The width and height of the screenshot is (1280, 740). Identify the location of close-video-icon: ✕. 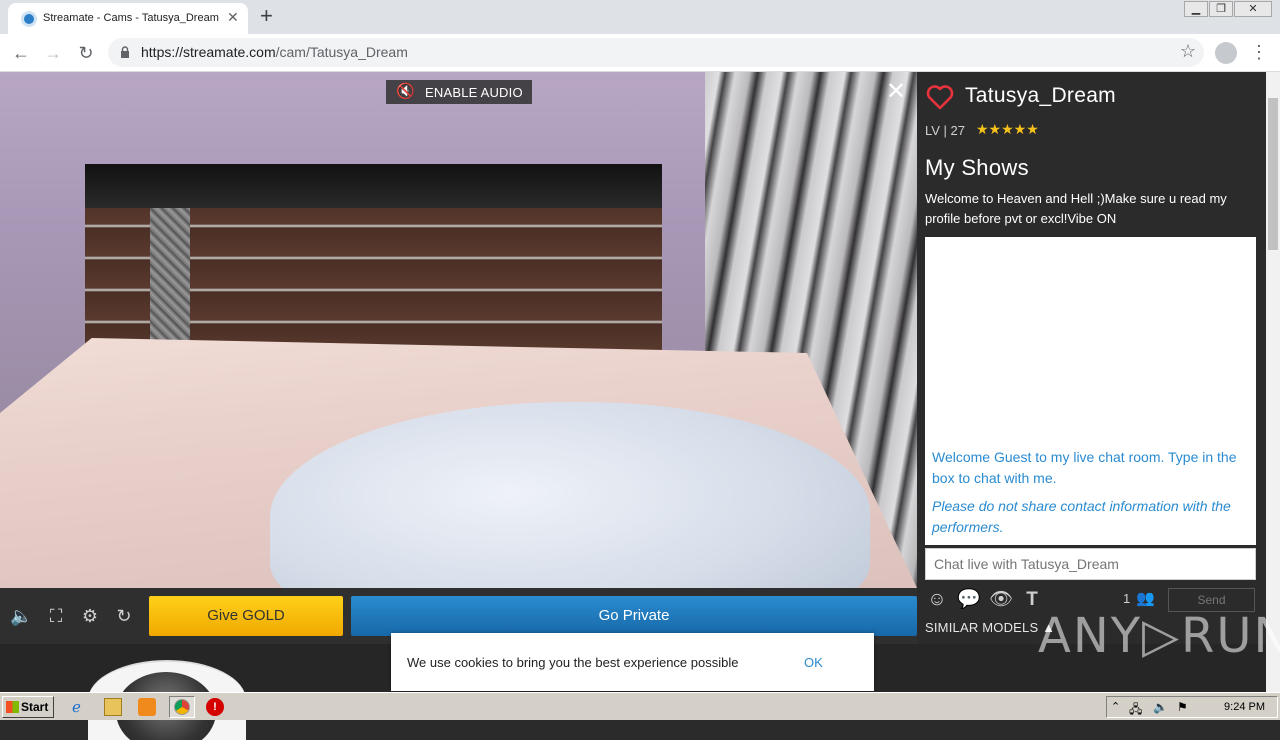
(896, 92).